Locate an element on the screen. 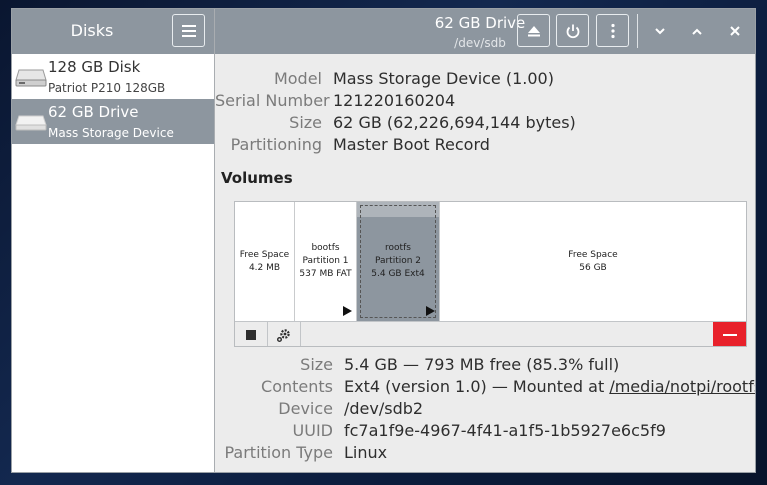 This screenshot has width=767, height=485. eject-icon is located at coordinates (533, 30).